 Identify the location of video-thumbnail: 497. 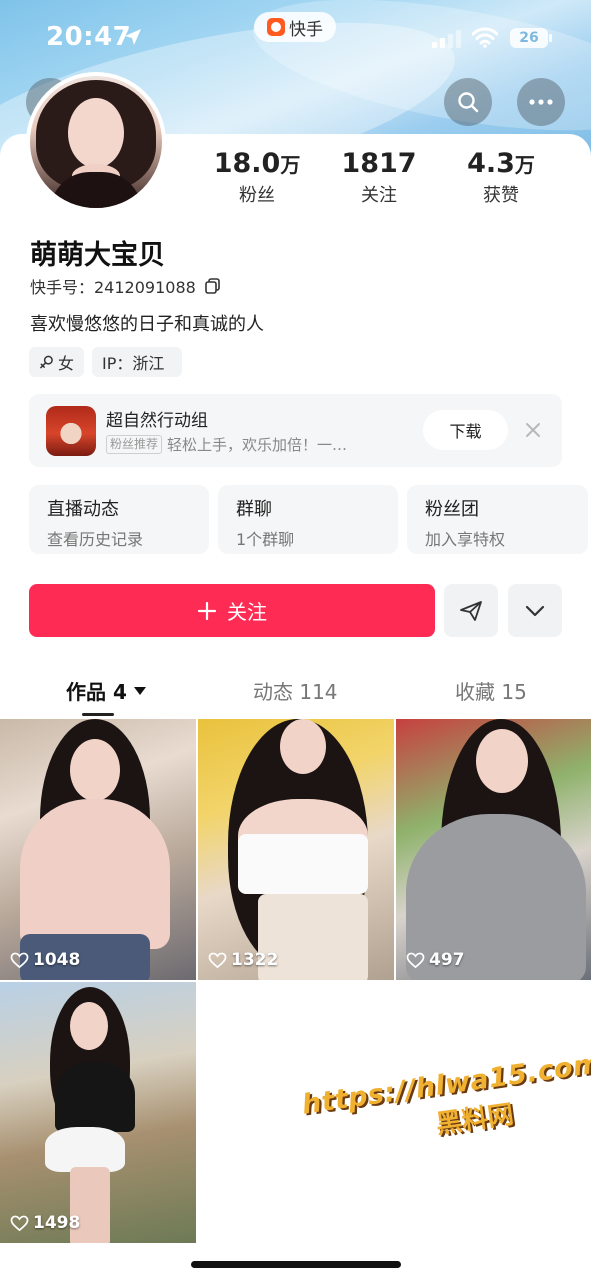
(493, 849).